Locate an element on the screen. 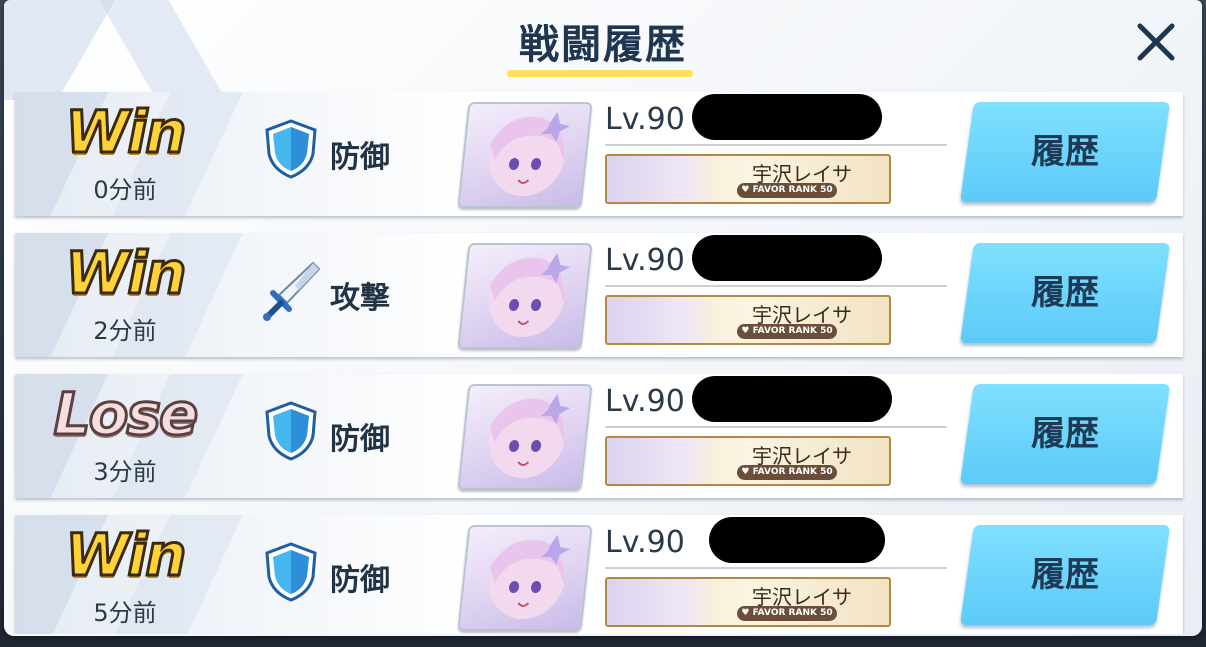  battle-type-label: 攻撃 is located at coordinates (360, 298).